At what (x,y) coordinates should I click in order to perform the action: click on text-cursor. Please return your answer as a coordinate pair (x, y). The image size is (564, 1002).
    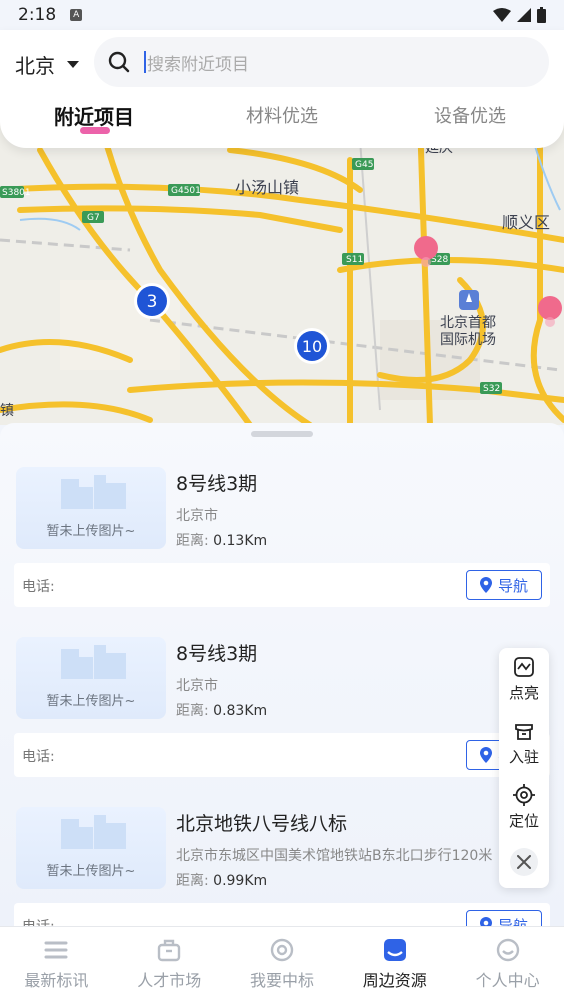
    Looking at the image, I should click on (145, 62).